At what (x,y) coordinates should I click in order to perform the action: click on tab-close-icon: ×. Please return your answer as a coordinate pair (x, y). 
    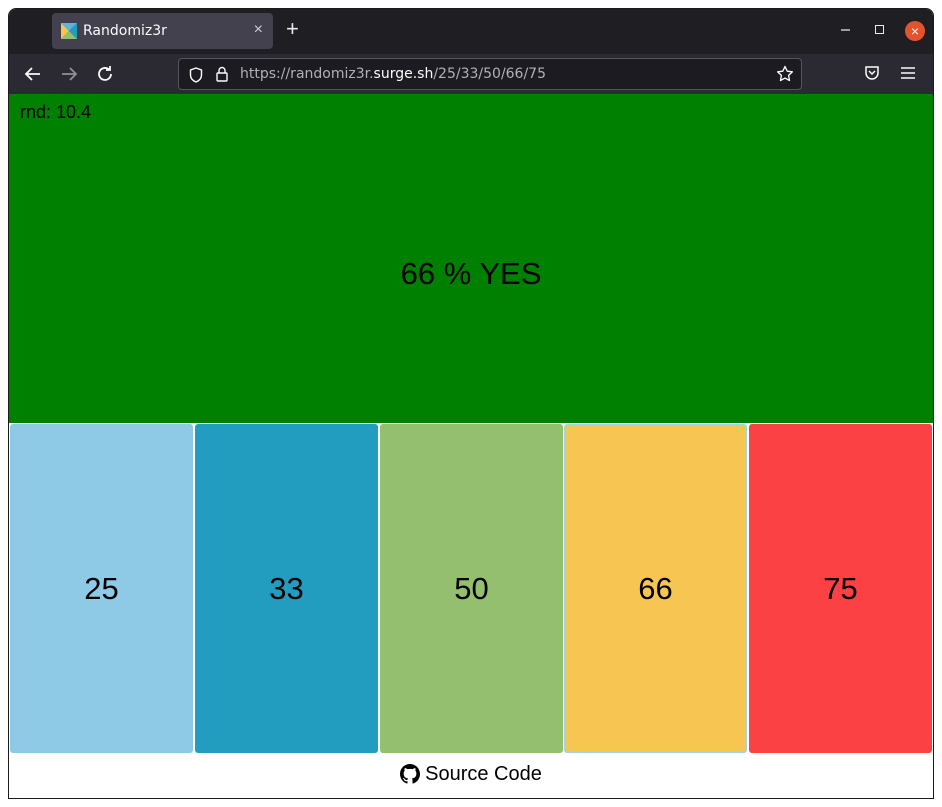
    Looking at the image, I should click on (258, 30).